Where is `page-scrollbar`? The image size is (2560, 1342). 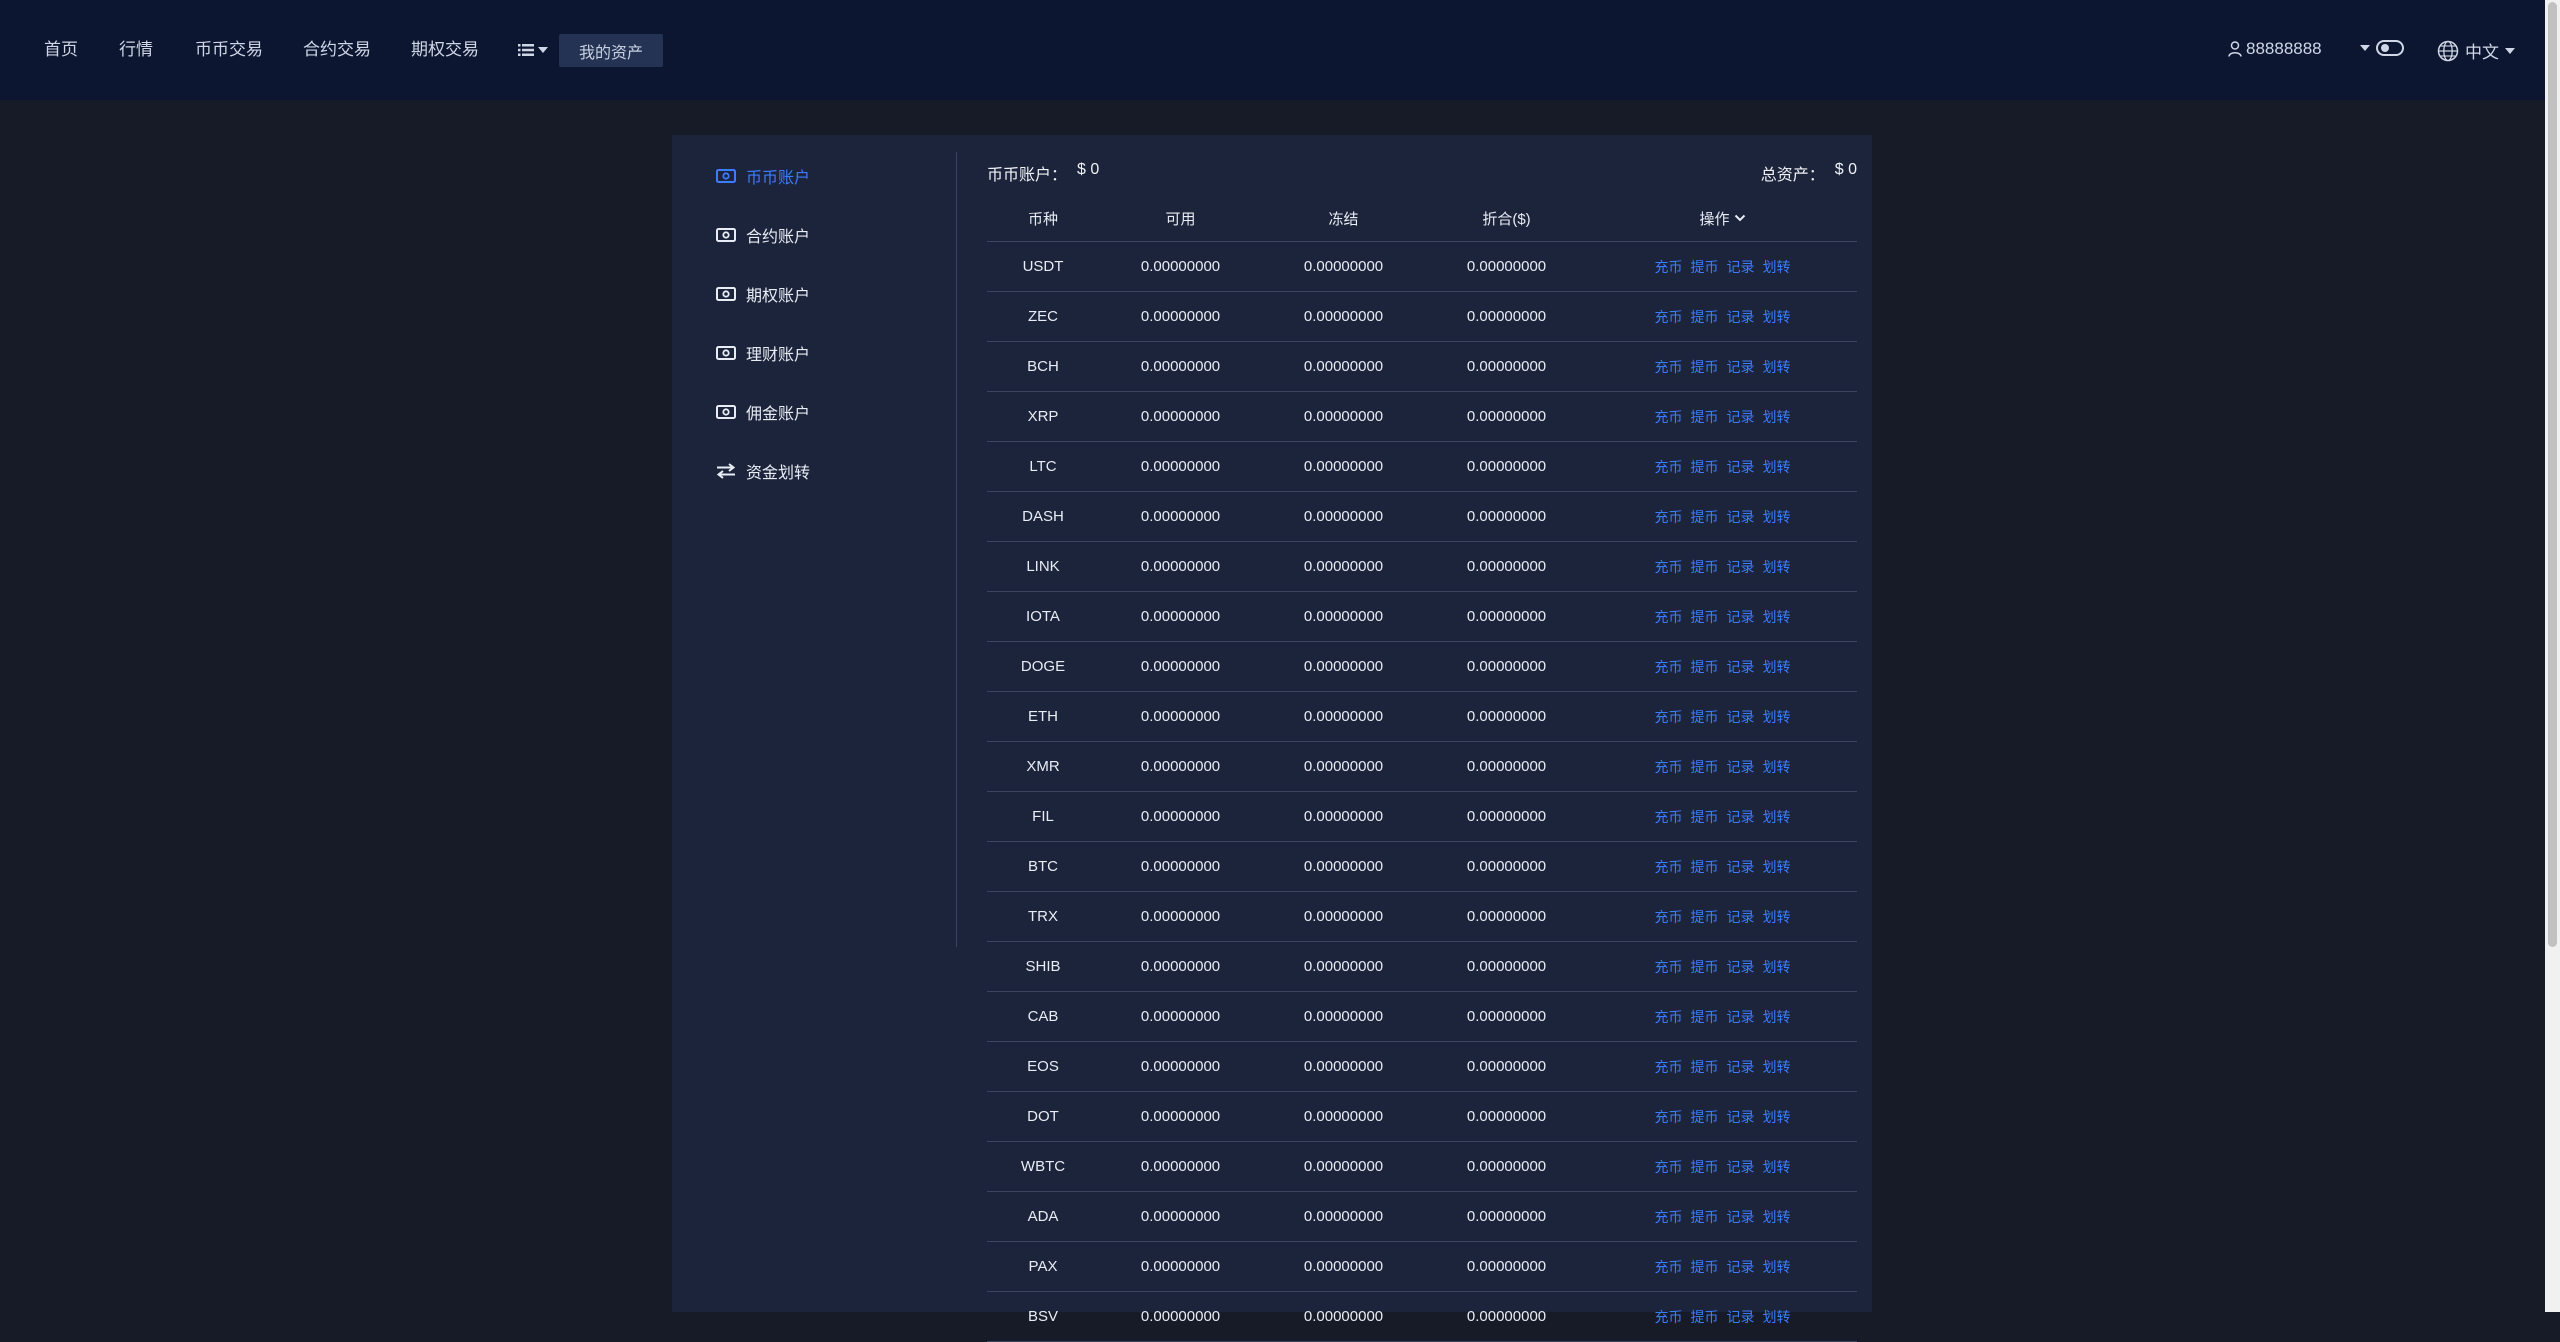 page-scrollbar is located at coordinates (2552, 656).